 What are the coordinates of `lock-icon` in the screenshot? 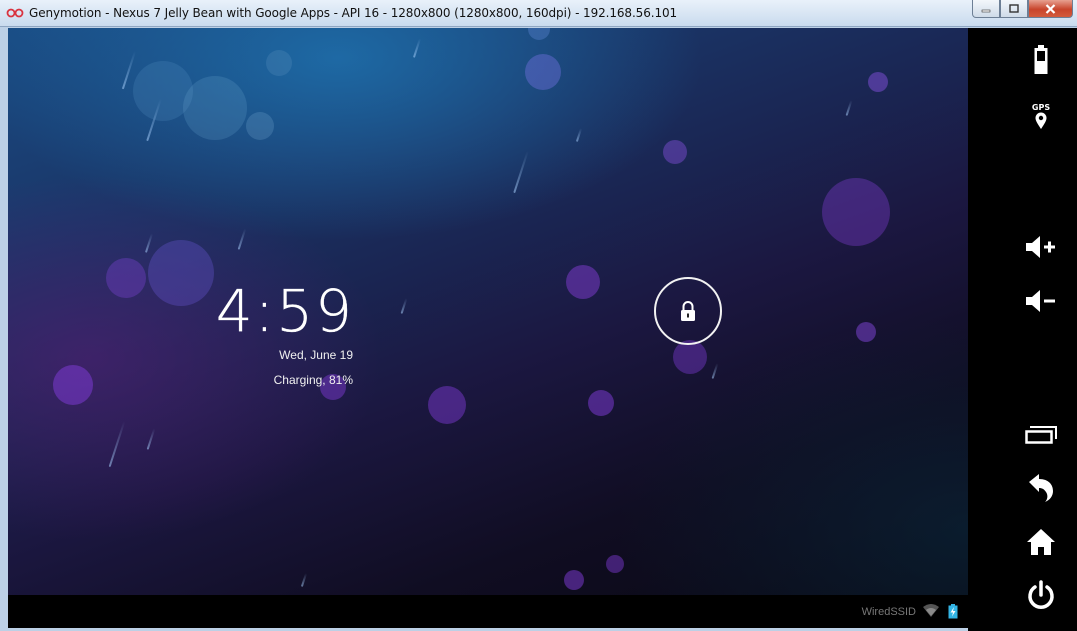 It's located at (688, 311).